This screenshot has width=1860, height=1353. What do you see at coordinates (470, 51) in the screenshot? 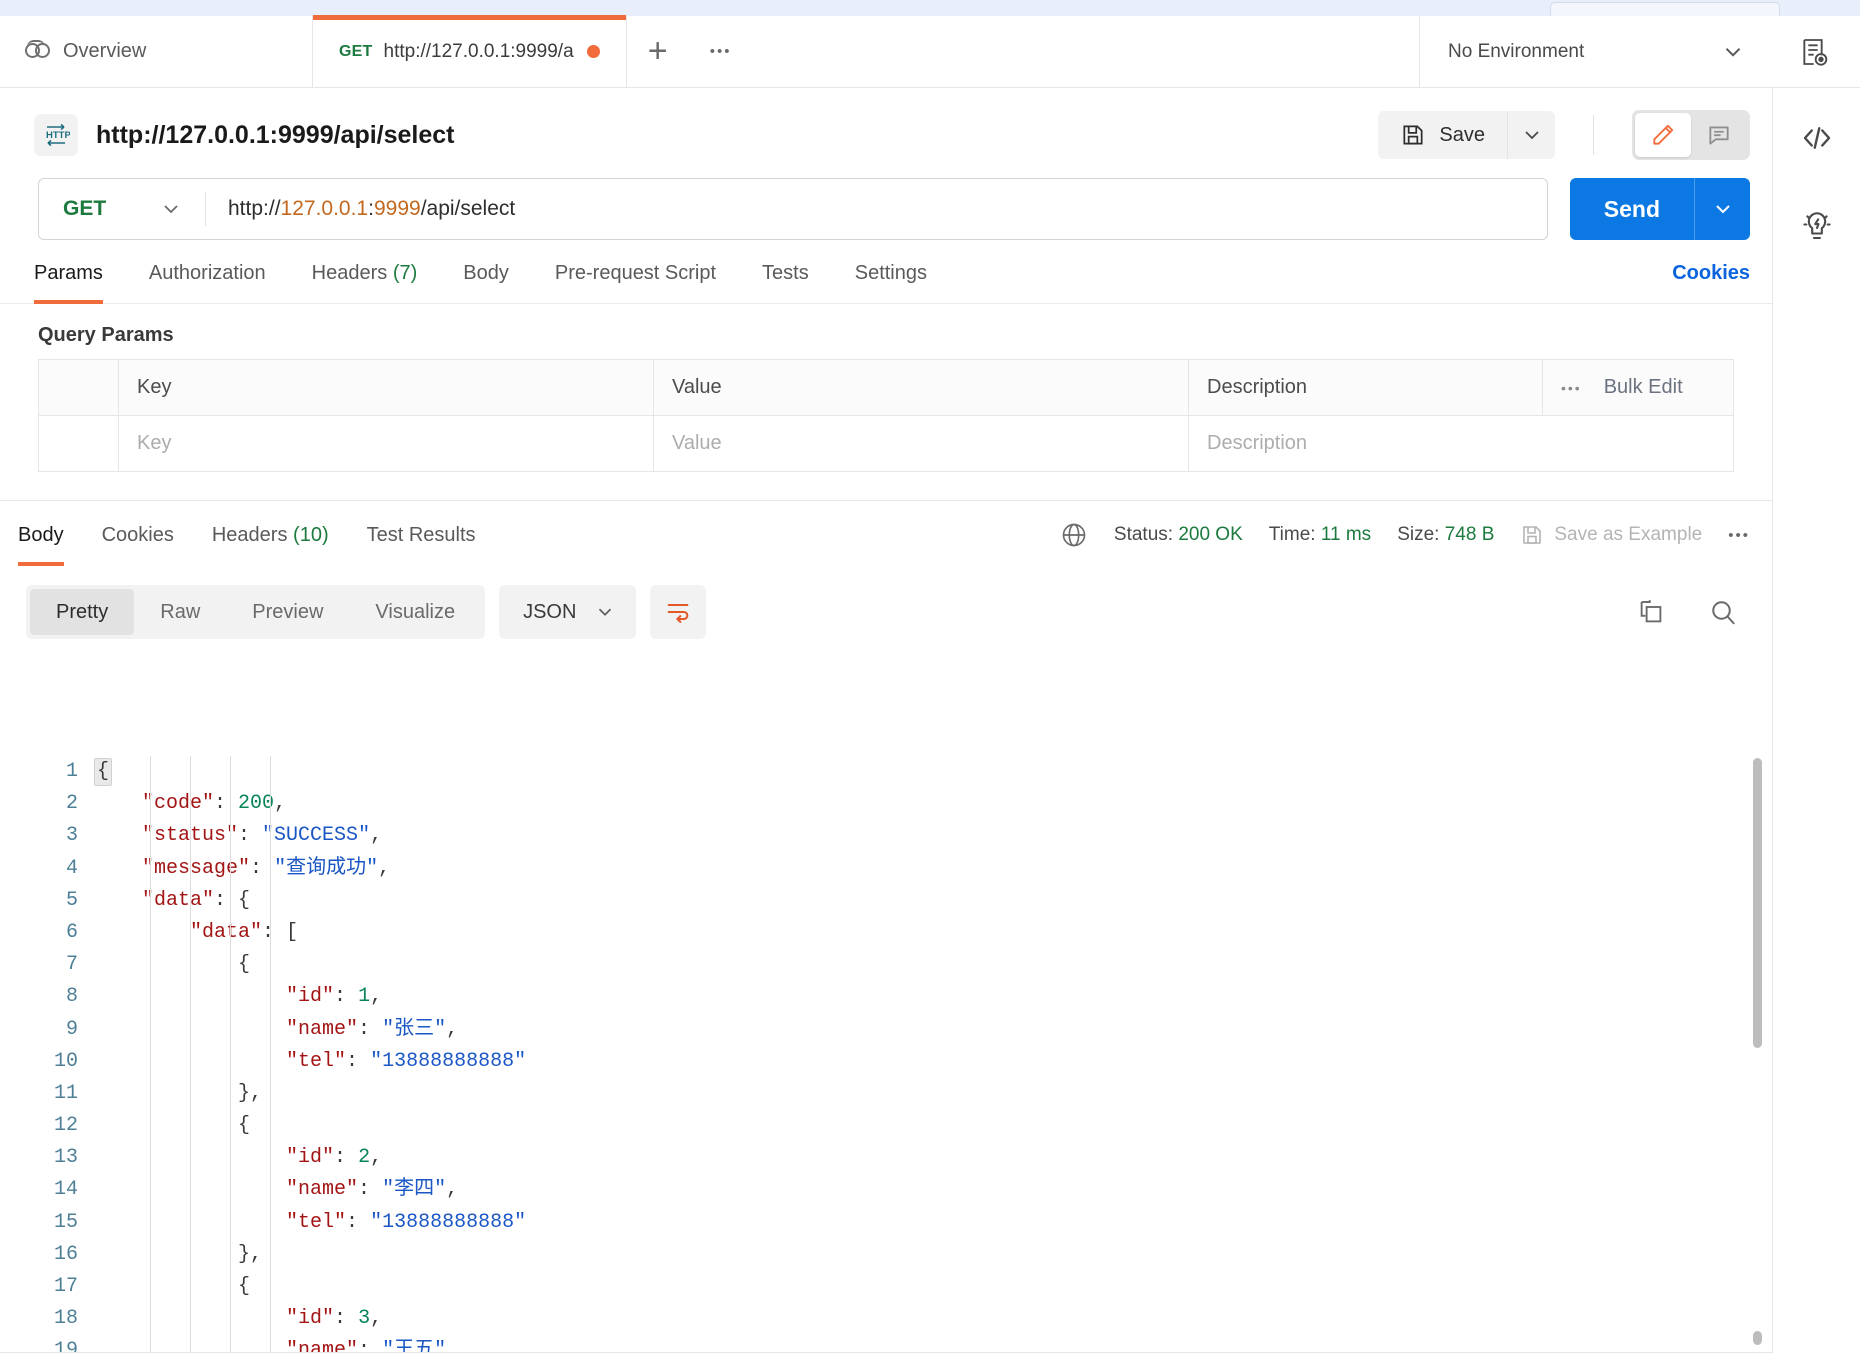
I see `tab-request-get: GET http://127.0.0.1:9999/a` at bounding box center [470, 51].